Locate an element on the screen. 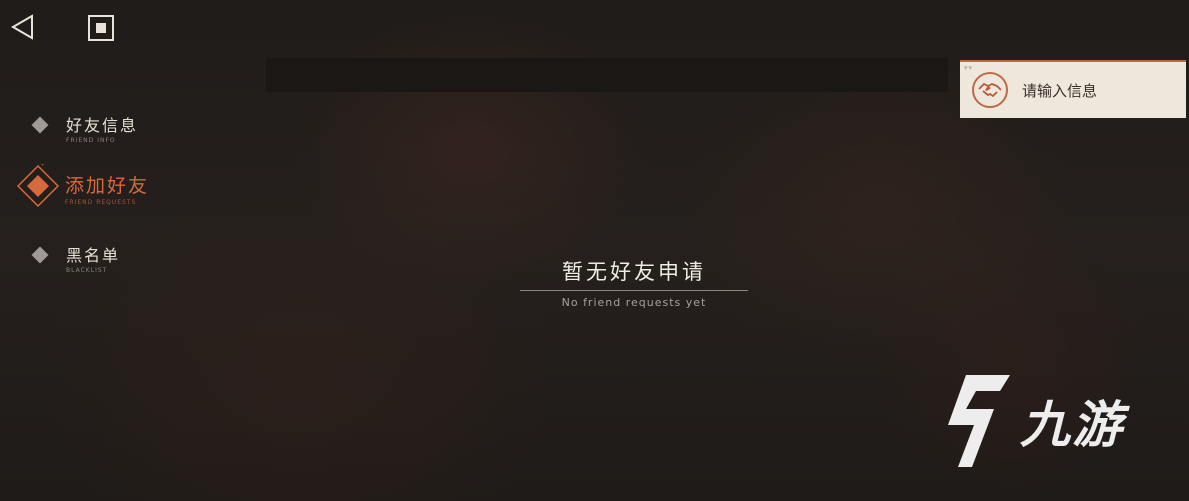 This screenshot has width=1189, height=501. sidebar-item-sublabel: FRIEND REQUESTS is located at coordinates (101, 202).